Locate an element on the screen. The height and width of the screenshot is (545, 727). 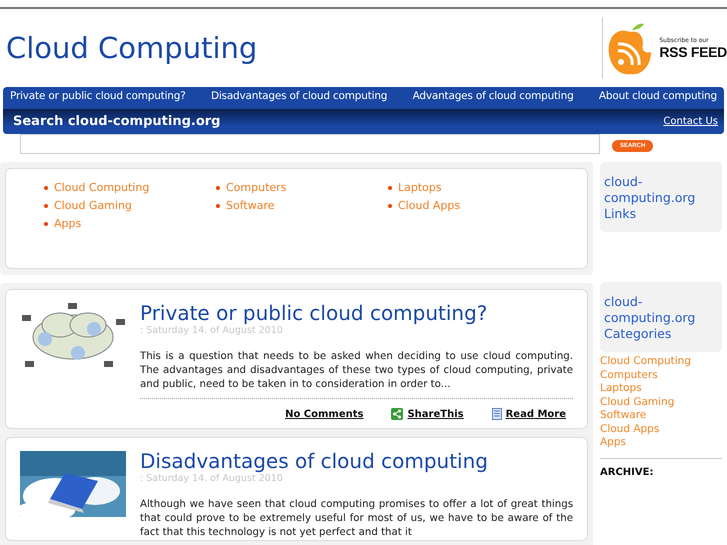
category-link: Cloud Computing is located at coordinates (102, 187).